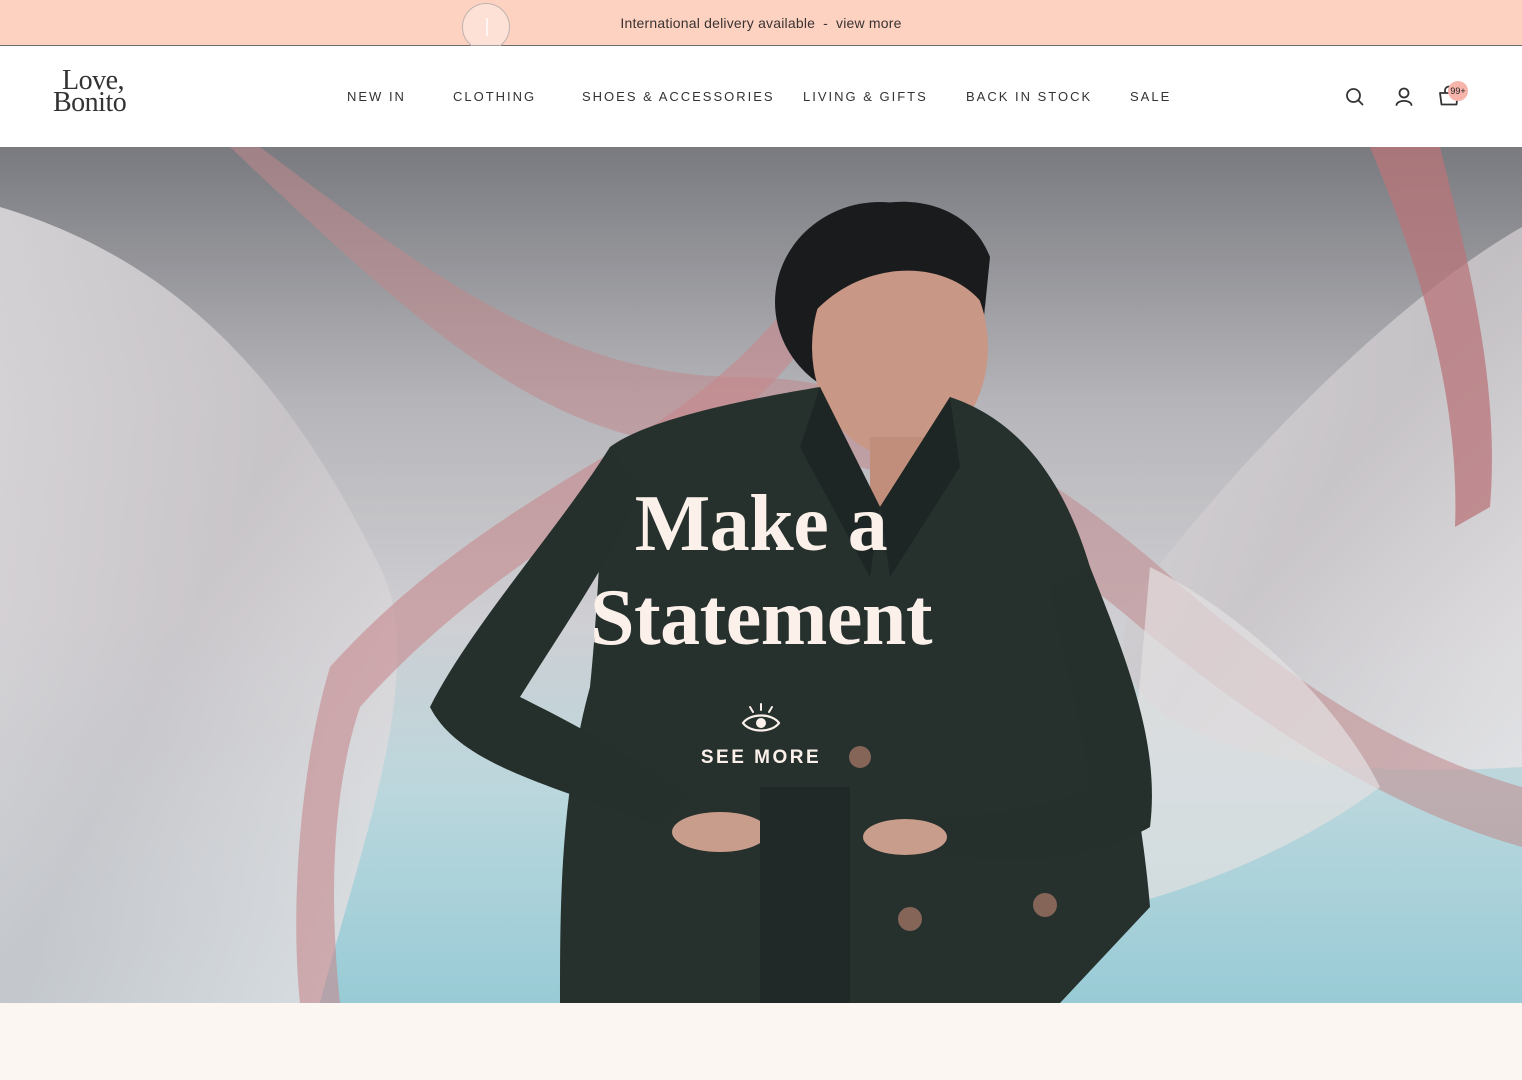 The height and width of the screenshot is (1080, 1522). I want to click on nav-item-back-in-stock: BACK IN STOCK, so click(1029, 96).